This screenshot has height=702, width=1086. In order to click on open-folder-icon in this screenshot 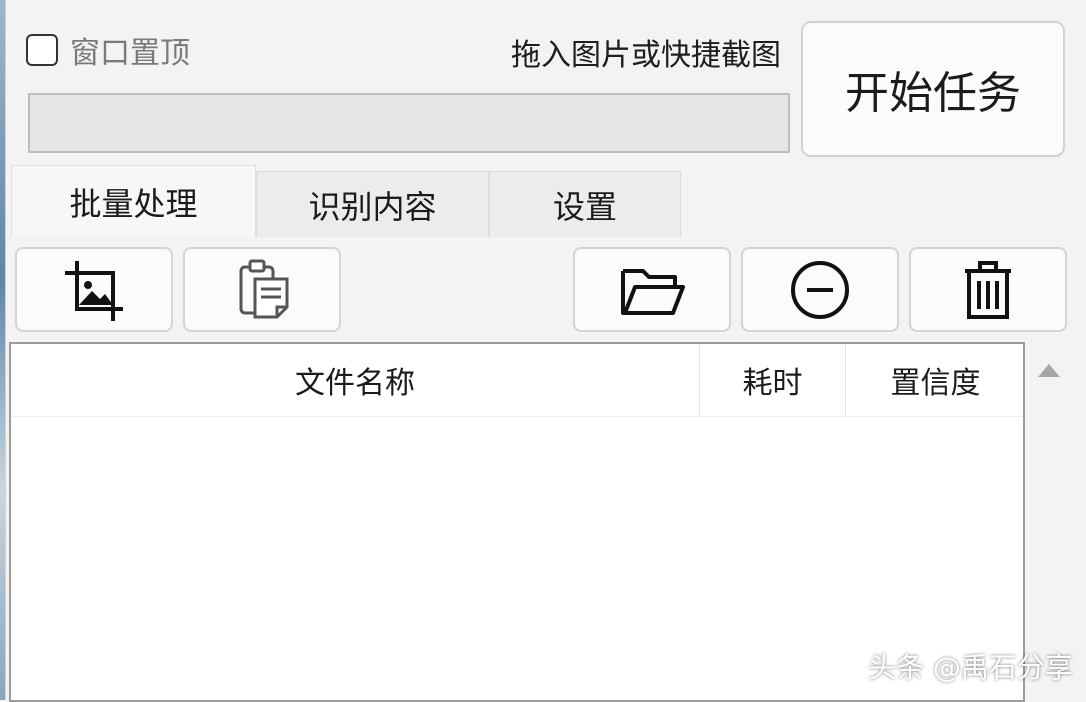, I will do `click(653, 291)`.